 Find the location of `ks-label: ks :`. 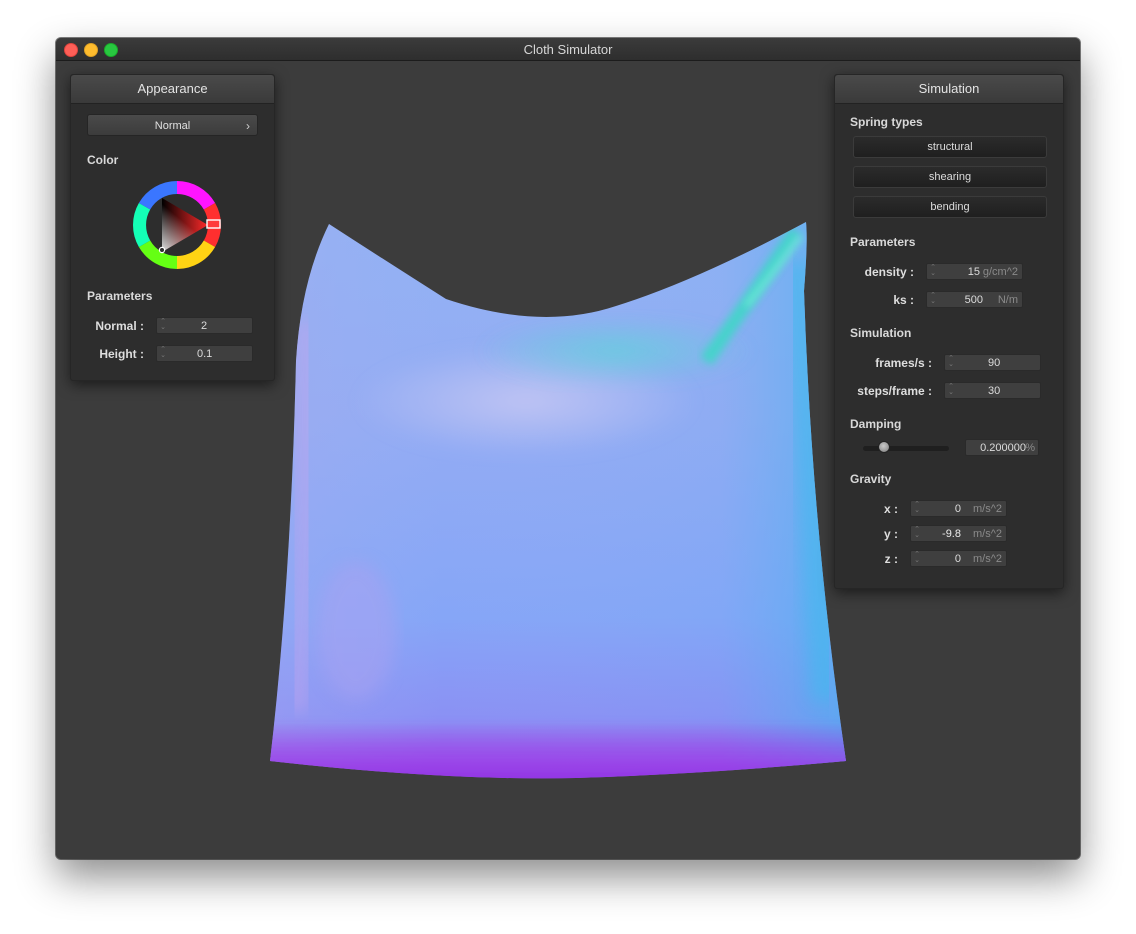

ks-label: ks : is located at coordinates (903, 300).